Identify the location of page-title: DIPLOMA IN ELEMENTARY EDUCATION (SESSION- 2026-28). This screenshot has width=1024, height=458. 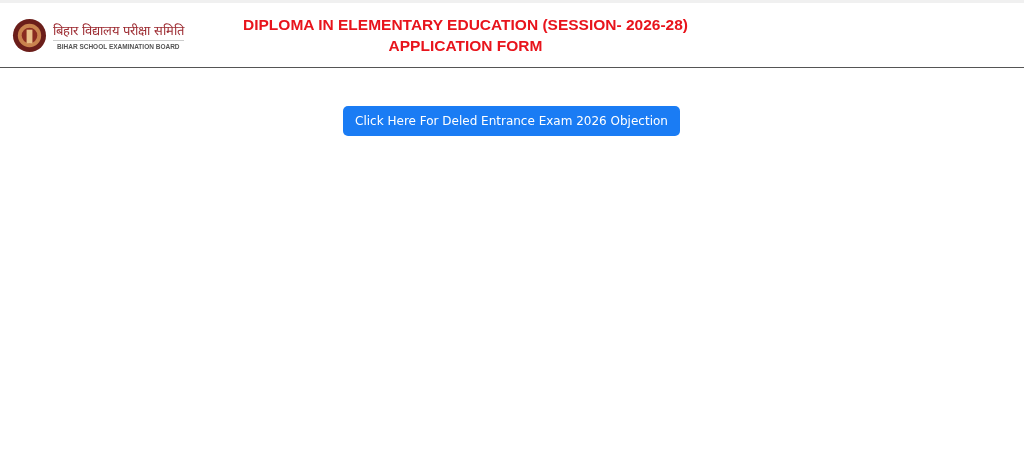
(465, 24).